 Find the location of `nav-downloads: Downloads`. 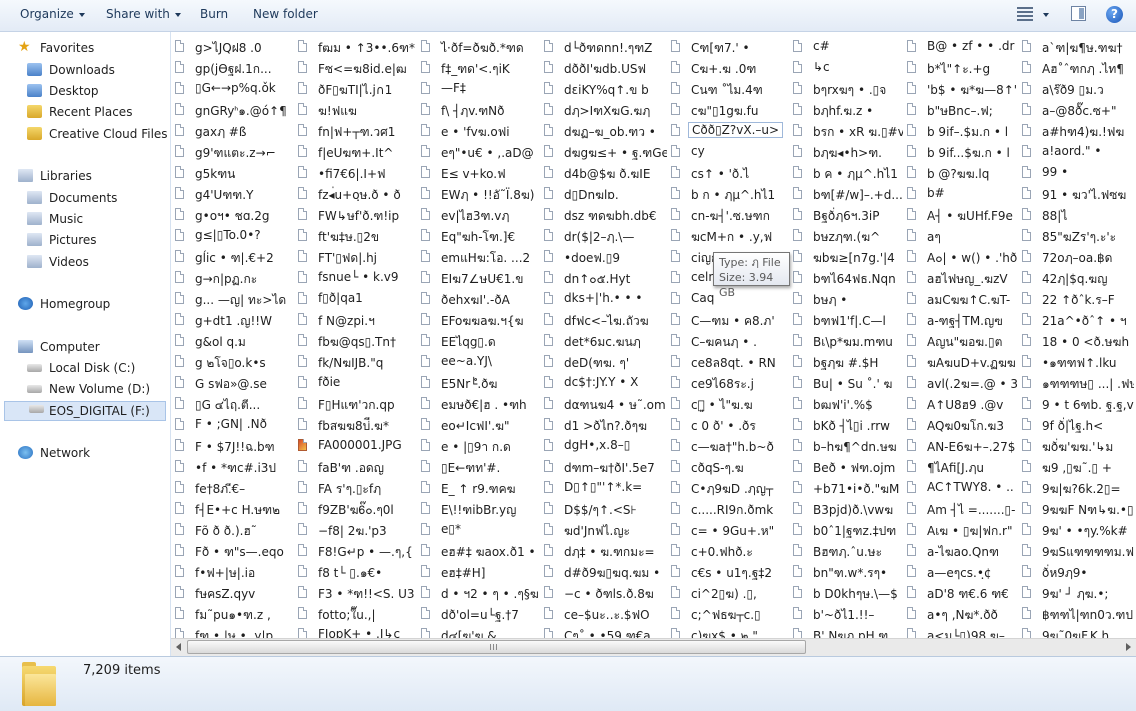

nav-downloads: Downloads is located at coordinates (71, 70).